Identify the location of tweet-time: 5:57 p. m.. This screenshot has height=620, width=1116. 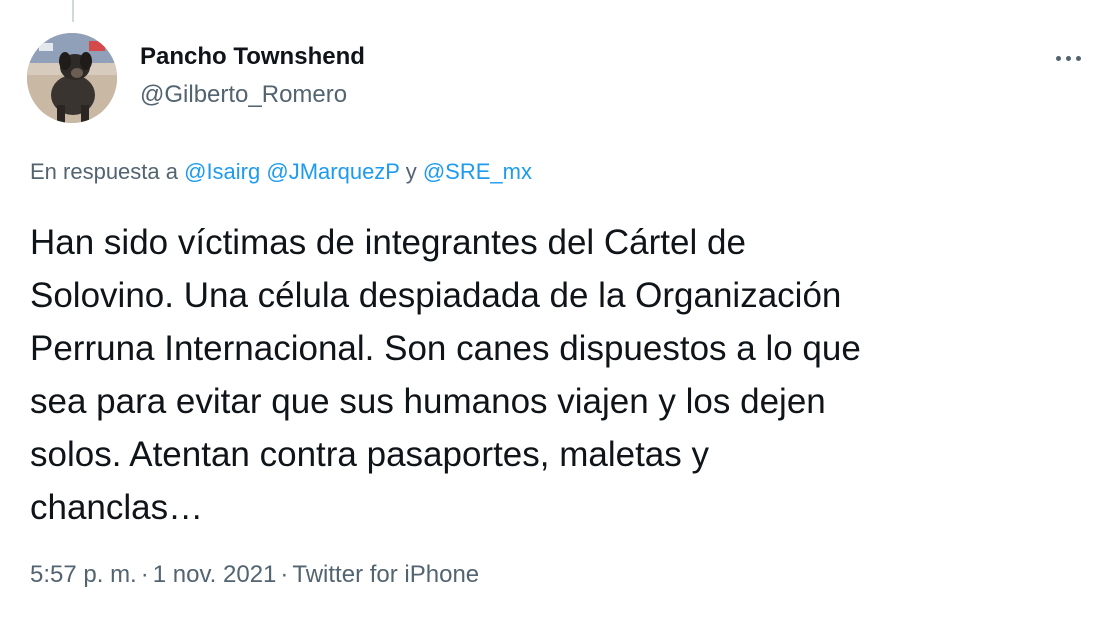
(83, 574).